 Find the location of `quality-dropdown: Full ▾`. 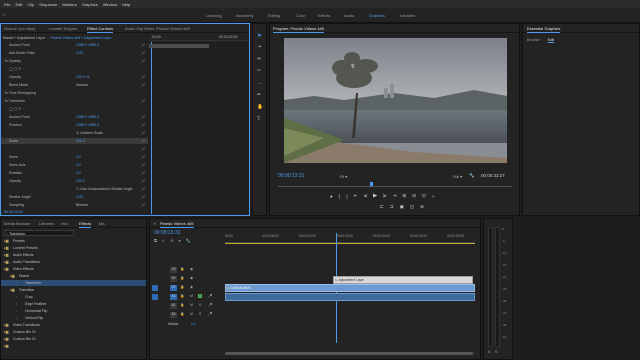

quality-dropdown: Full ▾ is located at coordinates (457, 176).